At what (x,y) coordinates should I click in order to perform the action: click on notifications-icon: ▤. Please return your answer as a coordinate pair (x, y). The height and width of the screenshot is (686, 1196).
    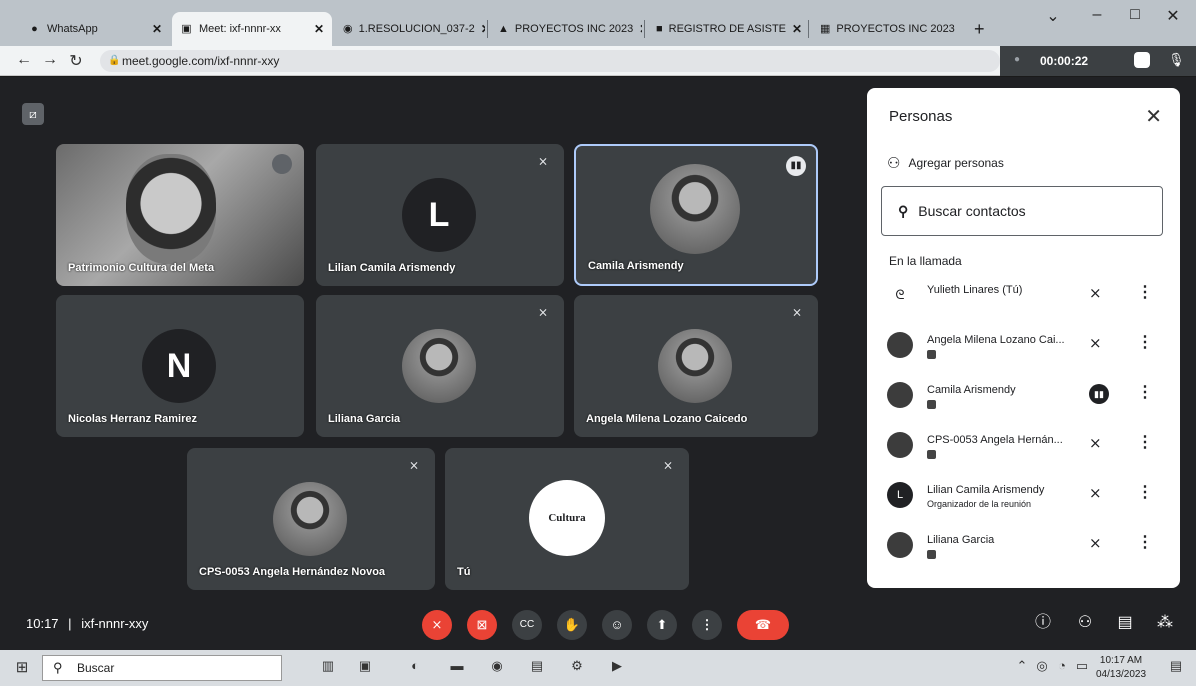
    Looking at the image, I should click on (1176, 668).